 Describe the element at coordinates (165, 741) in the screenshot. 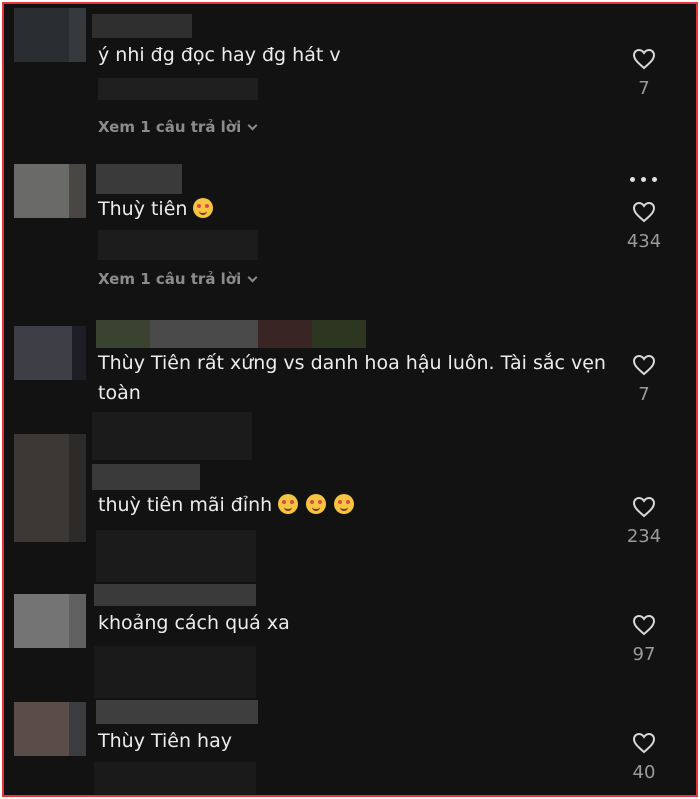

I see `comment-text: Thùy Tiên hay` at that location.